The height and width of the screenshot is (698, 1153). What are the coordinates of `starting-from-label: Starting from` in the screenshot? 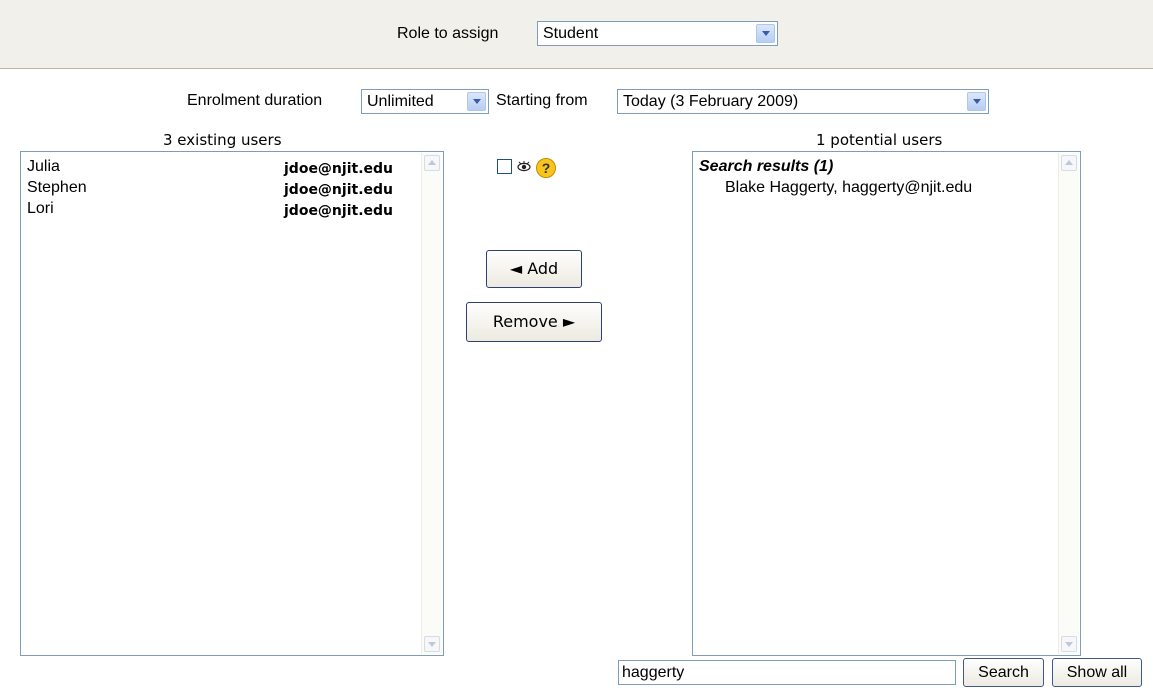 It's located at (542, 100).